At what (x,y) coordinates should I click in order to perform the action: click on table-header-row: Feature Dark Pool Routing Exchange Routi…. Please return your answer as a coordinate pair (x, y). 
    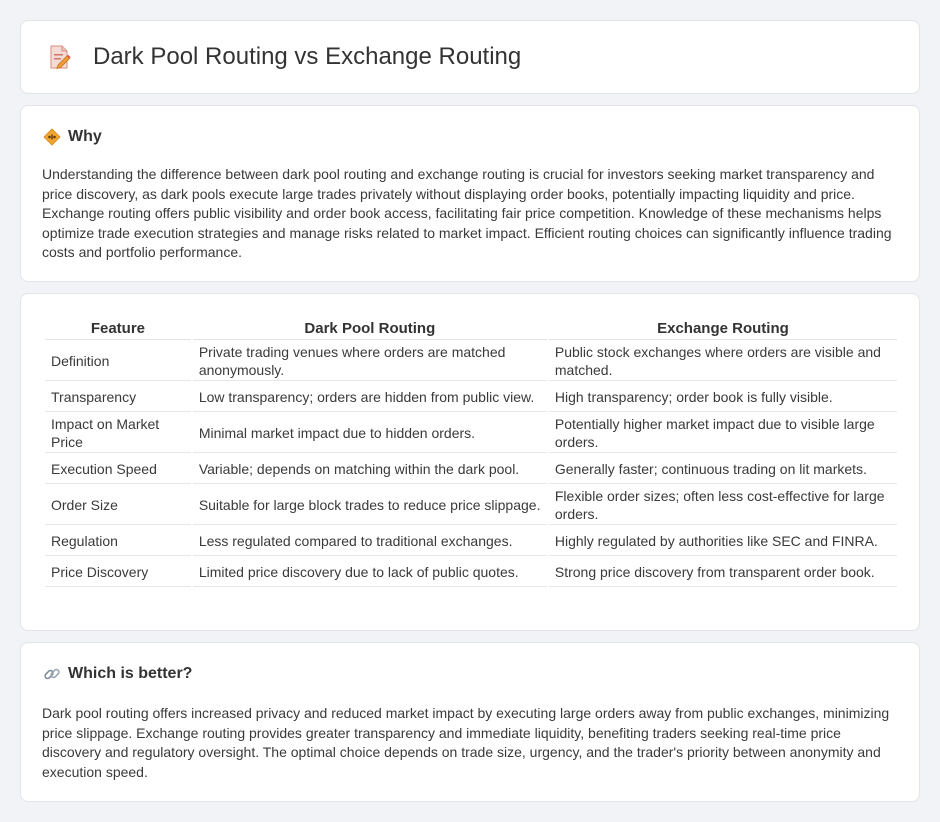
    Looking at the image, I should click on (471, 328).